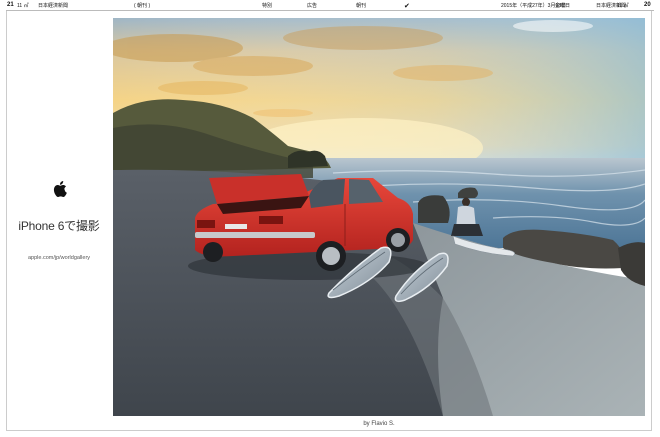 This screenshot has height=437, width=660. Describe the element at coordinates (60, 189) in the screenshot. I see `apple-logo-icon` at that location.